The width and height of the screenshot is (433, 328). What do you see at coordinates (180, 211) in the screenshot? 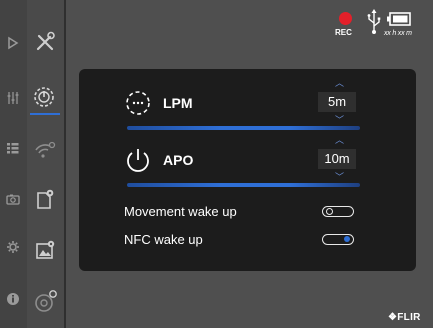
I see `movement-wake-up-label: Movement wake up` at bounding box center [180, 211].